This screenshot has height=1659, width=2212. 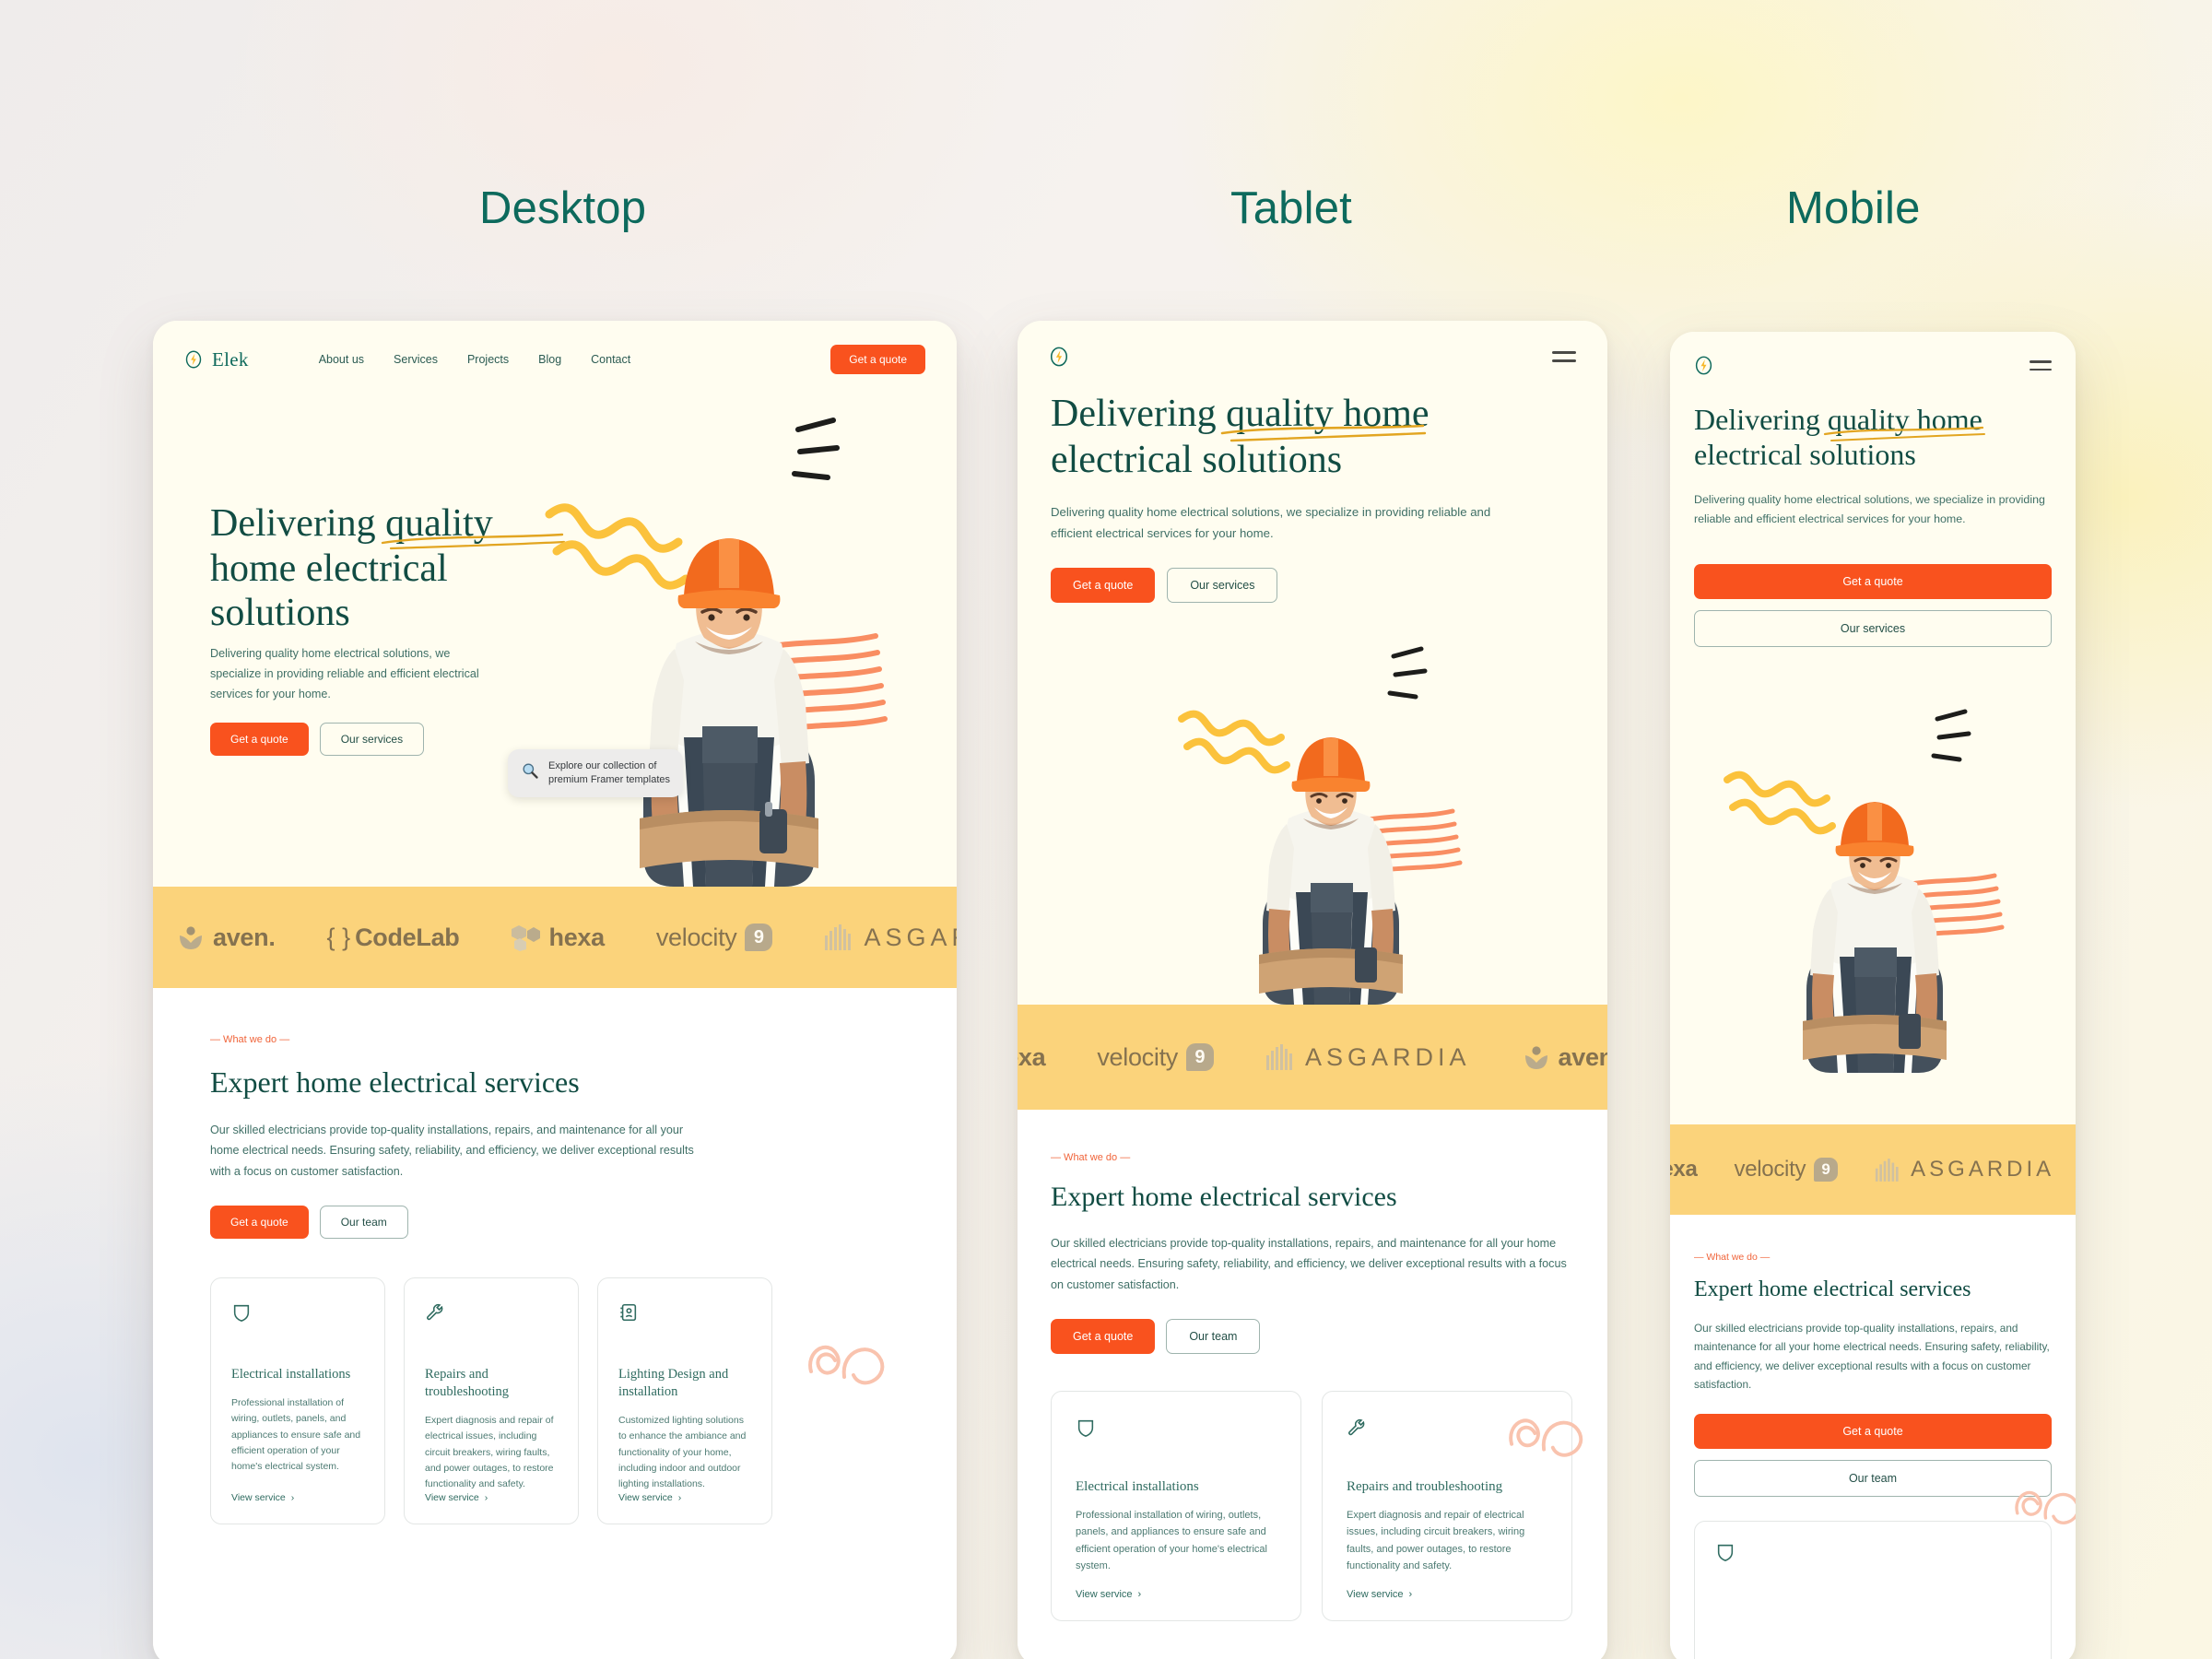 What do you see at coordinates (530, 772) in the screenshot?
I see `magnifier-icon` at bounding box center [530, 772].